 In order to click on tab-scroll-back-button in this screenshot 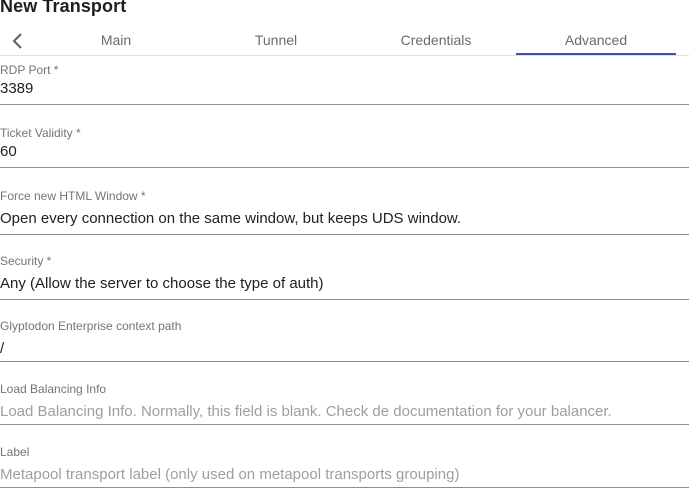, I will do `click(18, 41)`.